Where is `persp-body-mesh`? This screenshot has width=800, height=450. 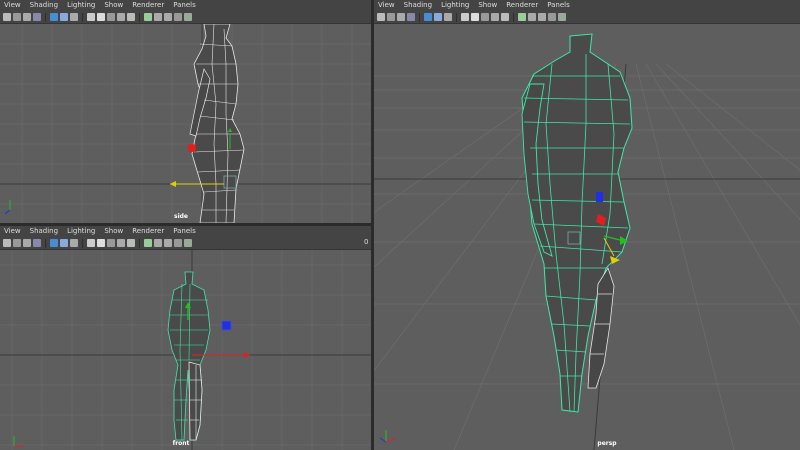 persp-body-mesh is located at coordinates (577, 223).